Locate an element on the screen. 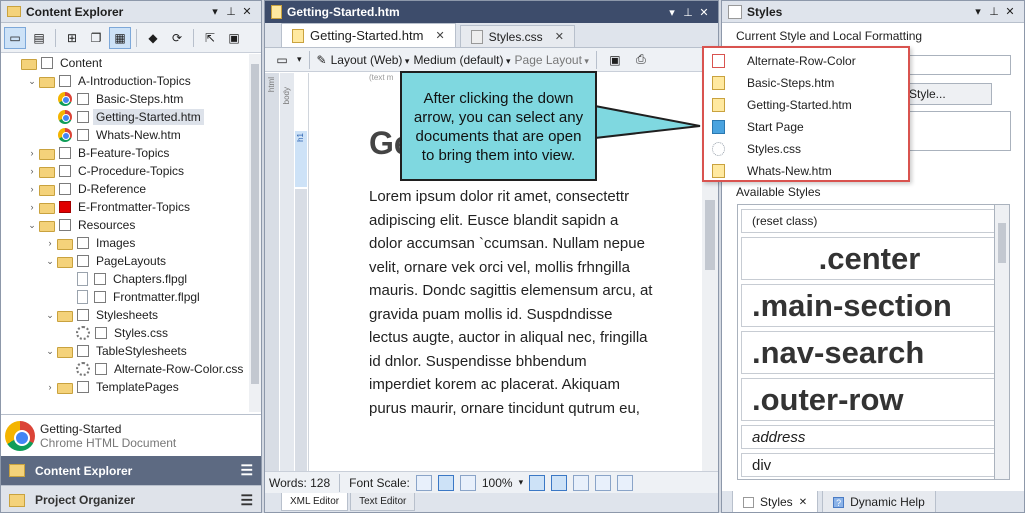 The height and width of the screenshot is (513, 1025). tree-item: Alternate-Row-Color.css is located at coordinates (125, 369).